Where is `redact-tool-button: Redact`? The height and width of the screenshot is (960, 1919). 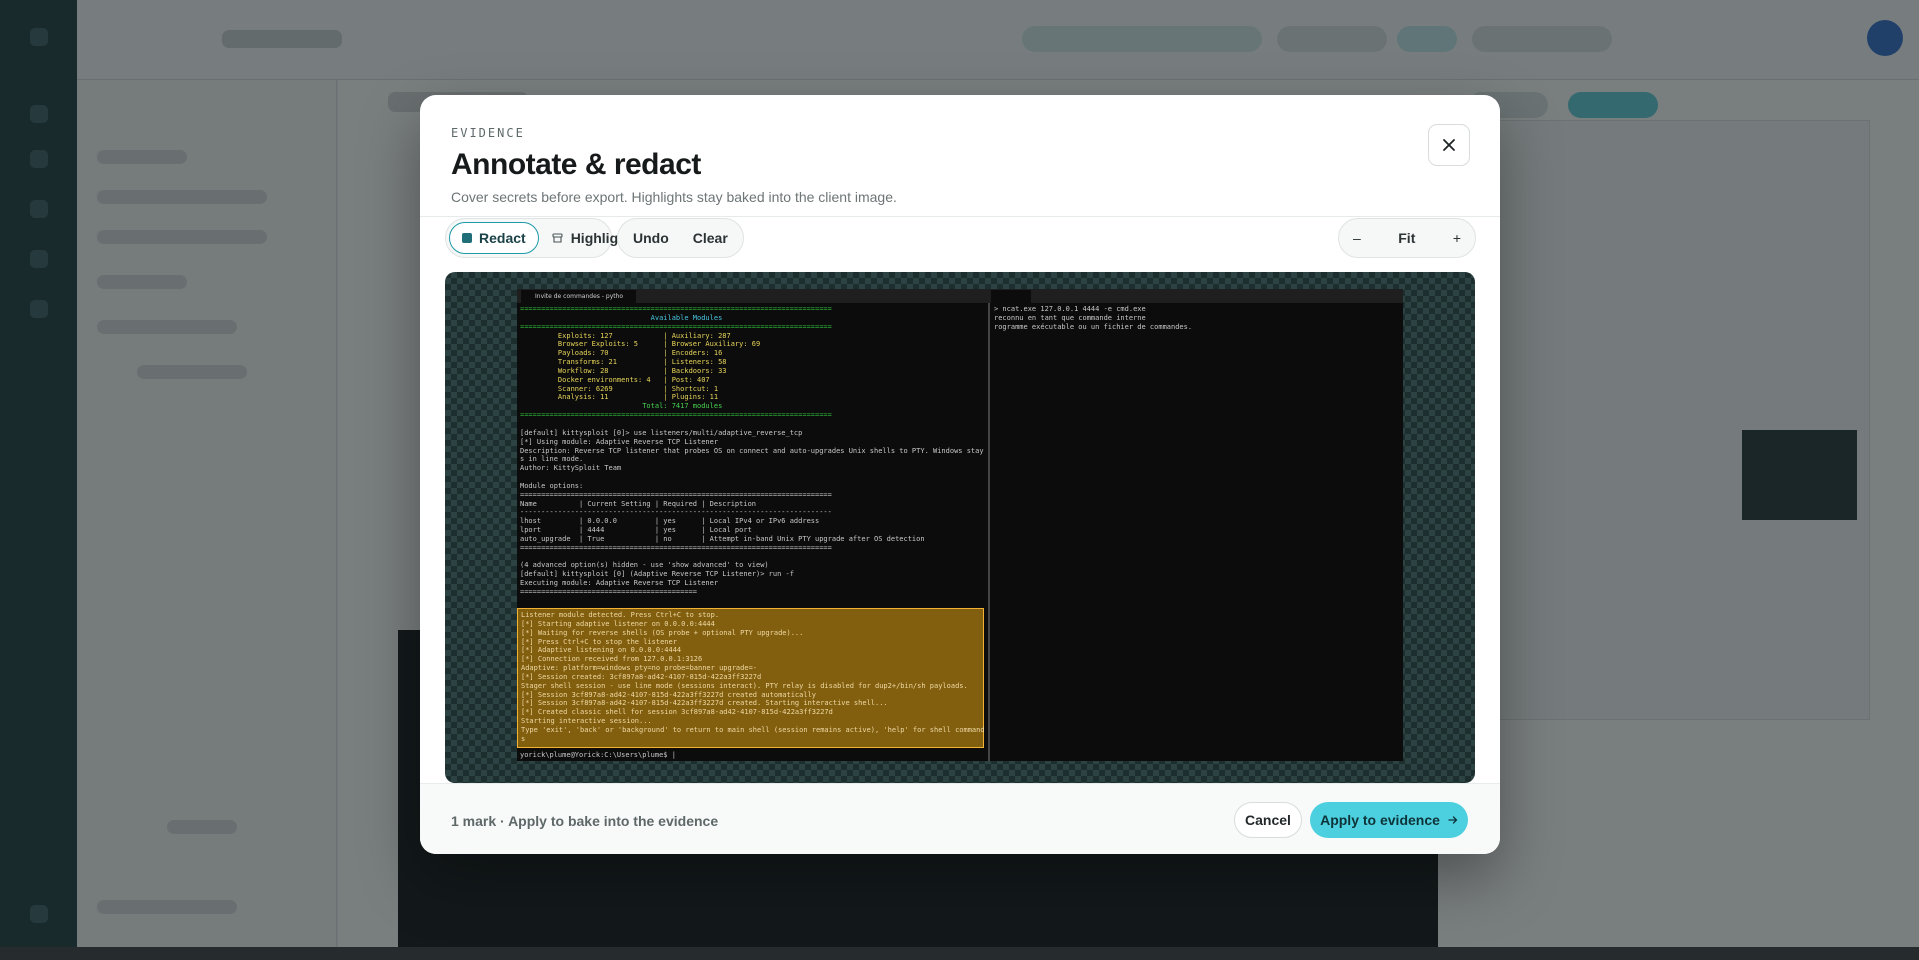 redact-tool-button: Redact is located at coordinates (494, 238).